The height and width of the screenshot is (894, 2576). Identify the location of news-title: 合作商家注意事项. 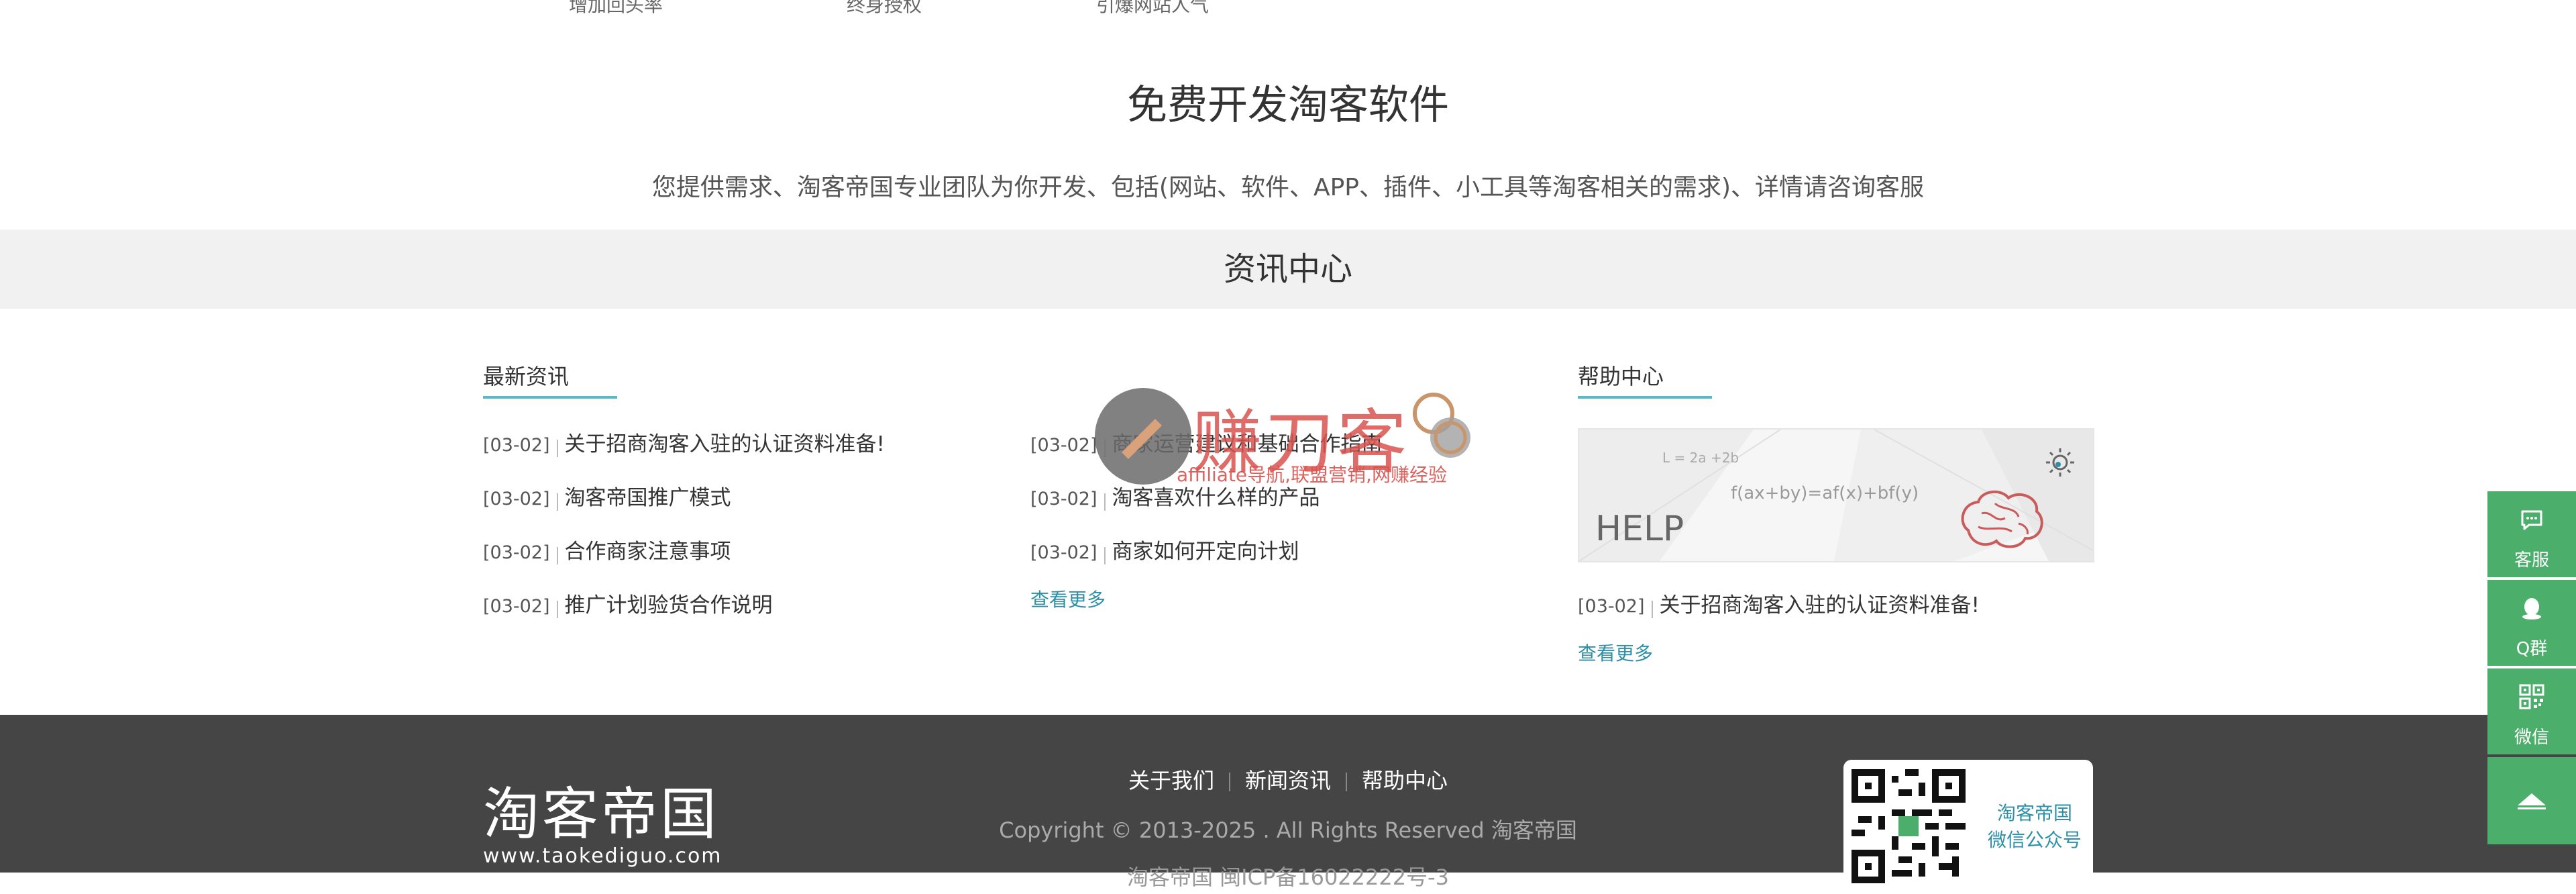
(648, 552).